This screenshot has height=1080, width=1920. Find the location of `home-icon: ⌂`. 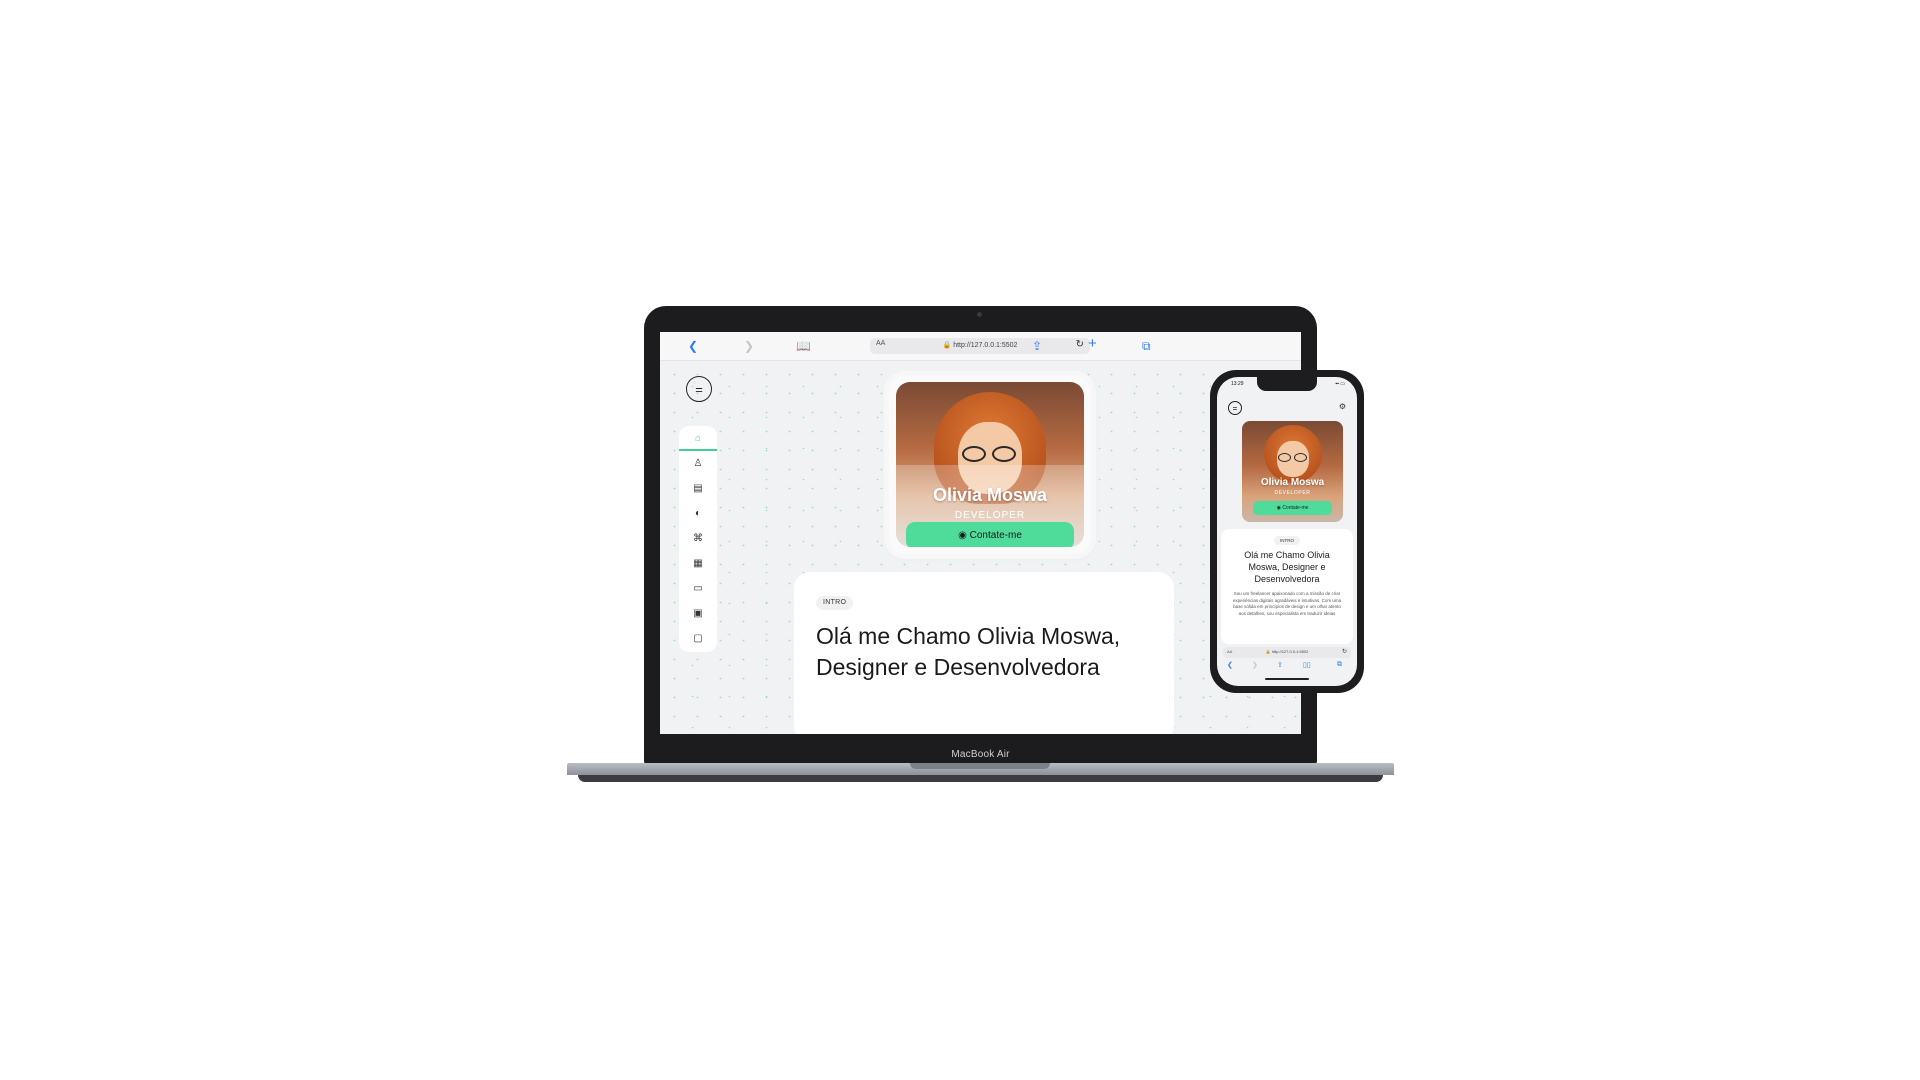

home-icon: ⌂ is located at coordinates (698, 438).